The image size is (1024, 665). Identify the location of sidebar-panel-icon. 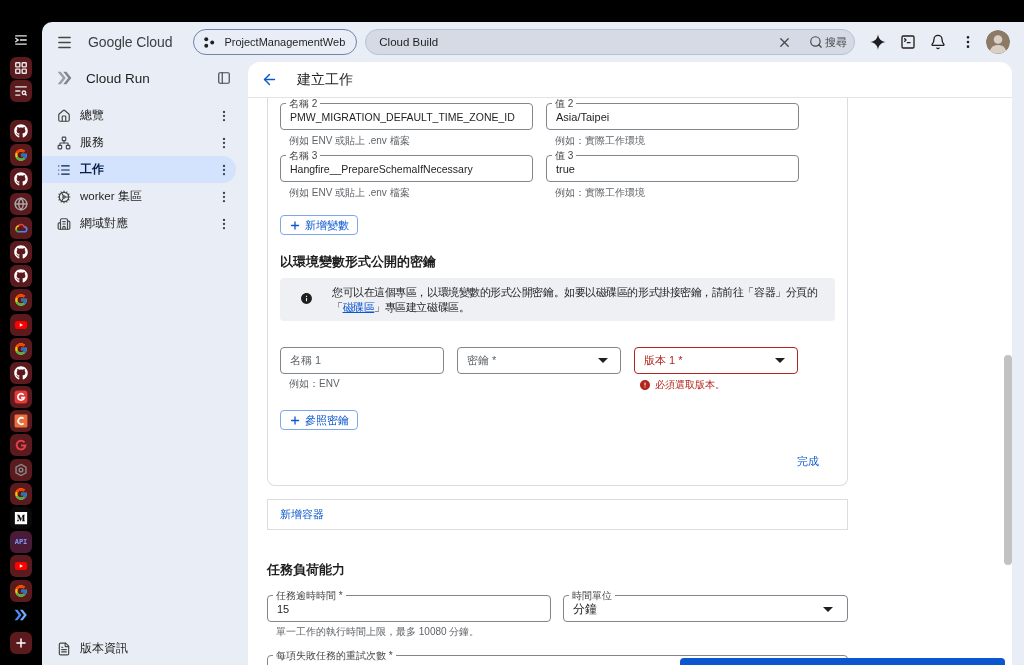
(224, 78).